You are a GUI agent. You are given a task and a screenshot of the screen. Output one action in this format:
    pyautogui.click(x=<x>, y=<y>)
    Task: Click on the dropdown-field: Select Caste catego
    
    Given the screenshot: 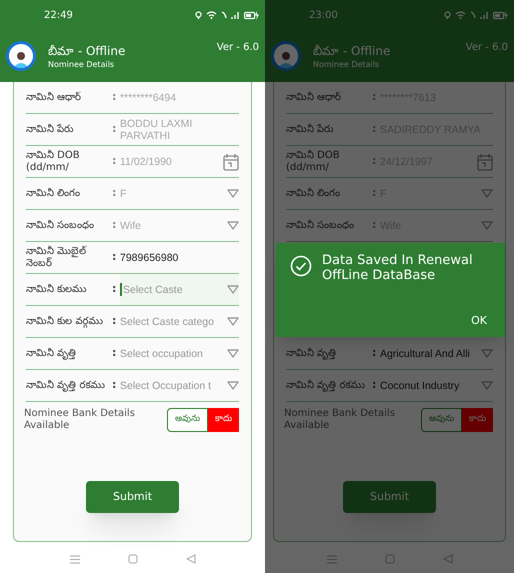 What is the action you would take?
    pyautogui.click(x=179, y=321)
    